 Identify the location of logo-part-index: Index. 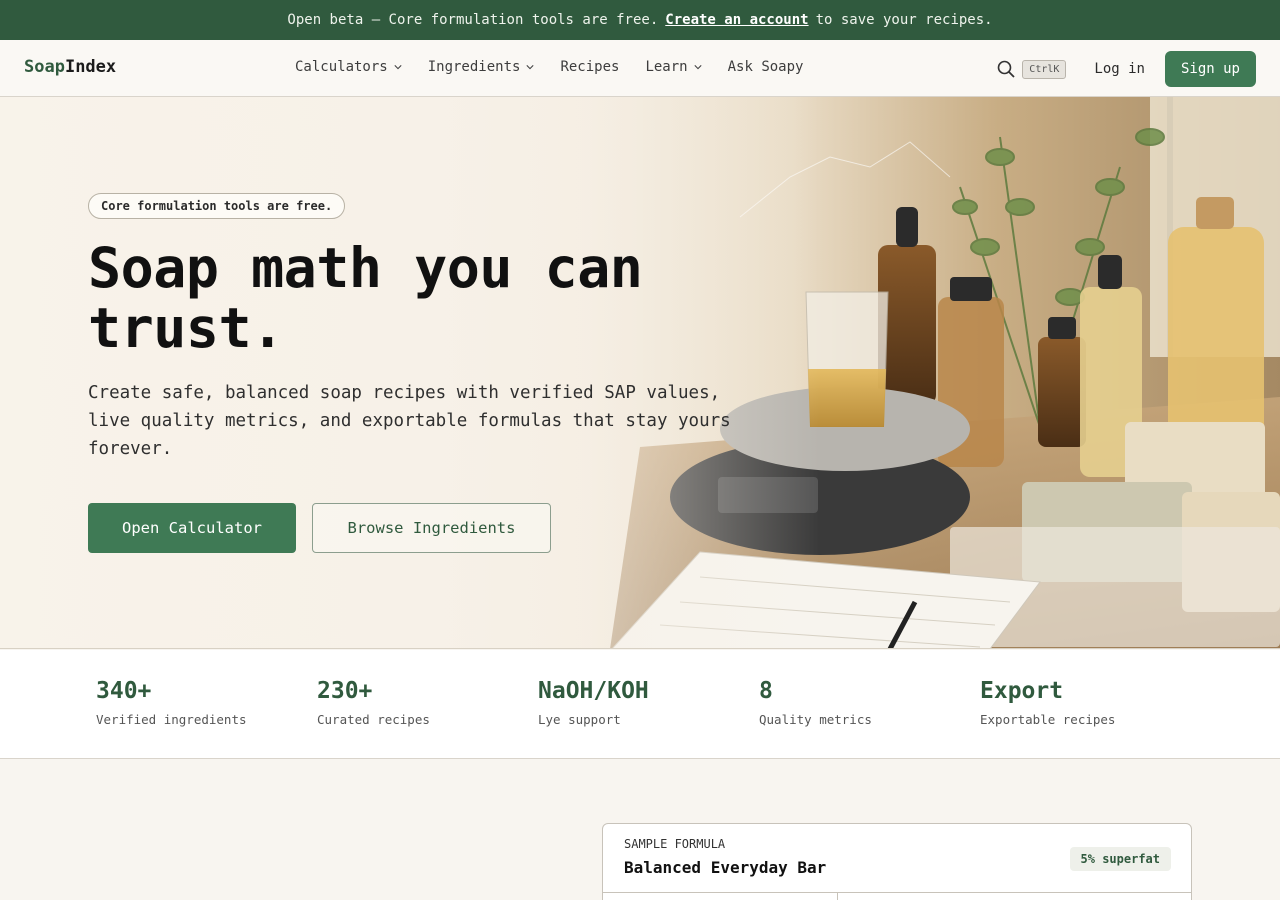
(90, 67).